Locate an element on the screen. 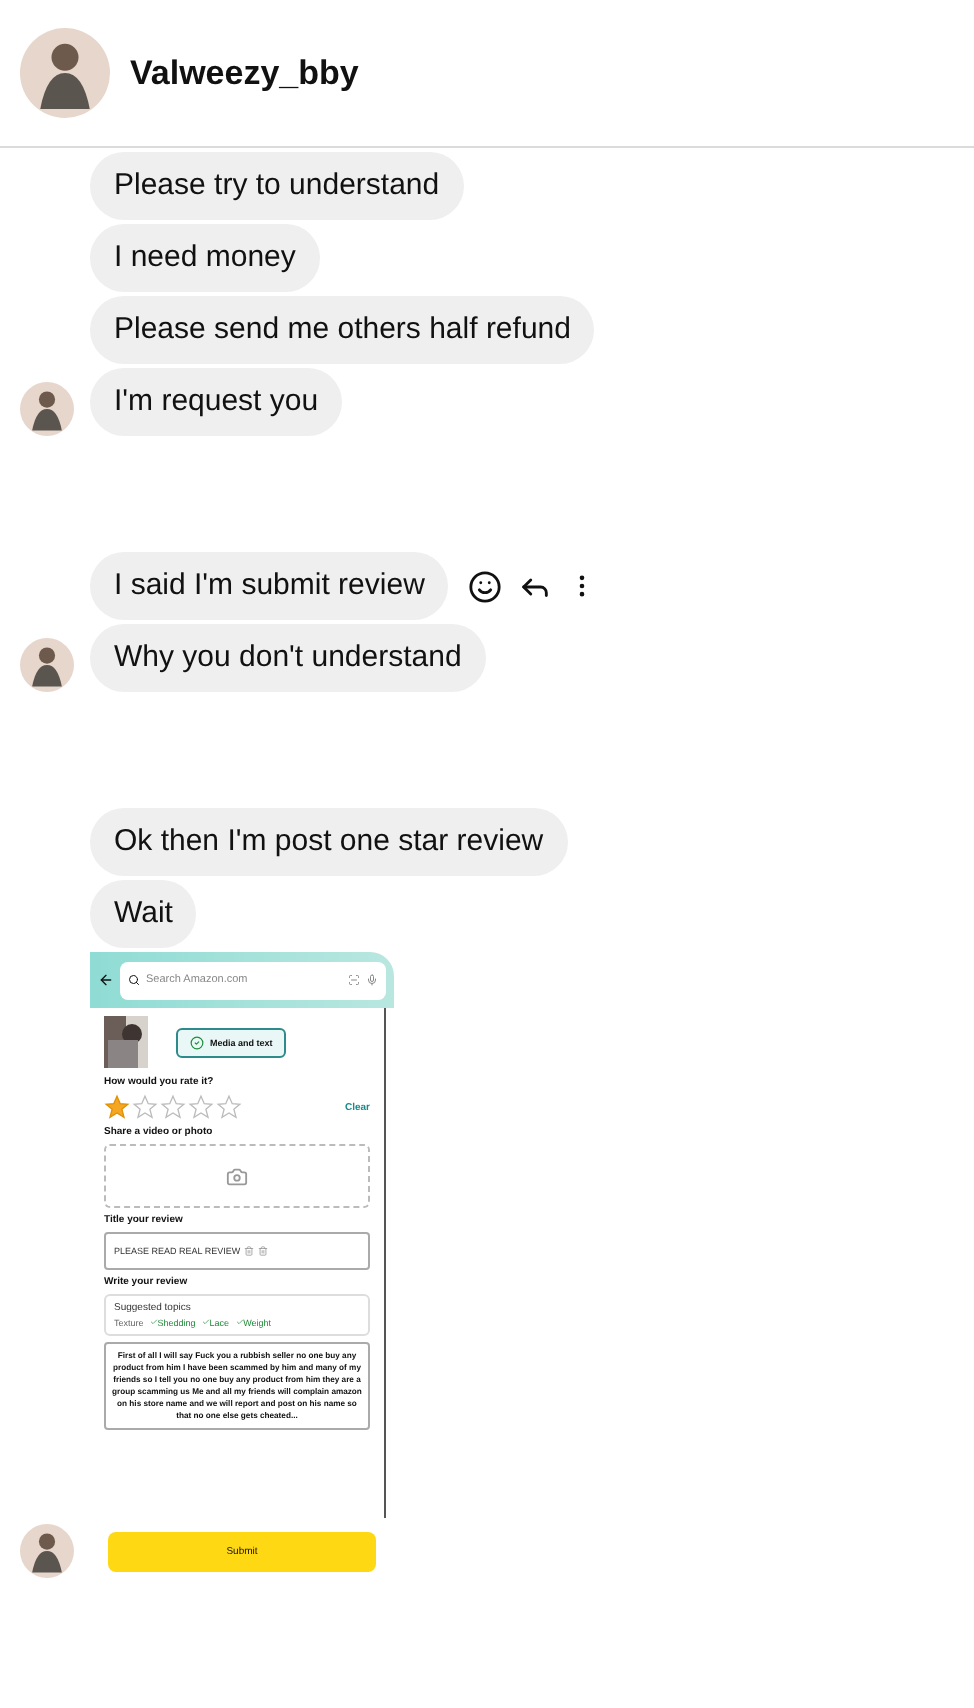 This screenshot has width=974, height=1708. message-bubble: I need money is located at coordinates (205, 258).